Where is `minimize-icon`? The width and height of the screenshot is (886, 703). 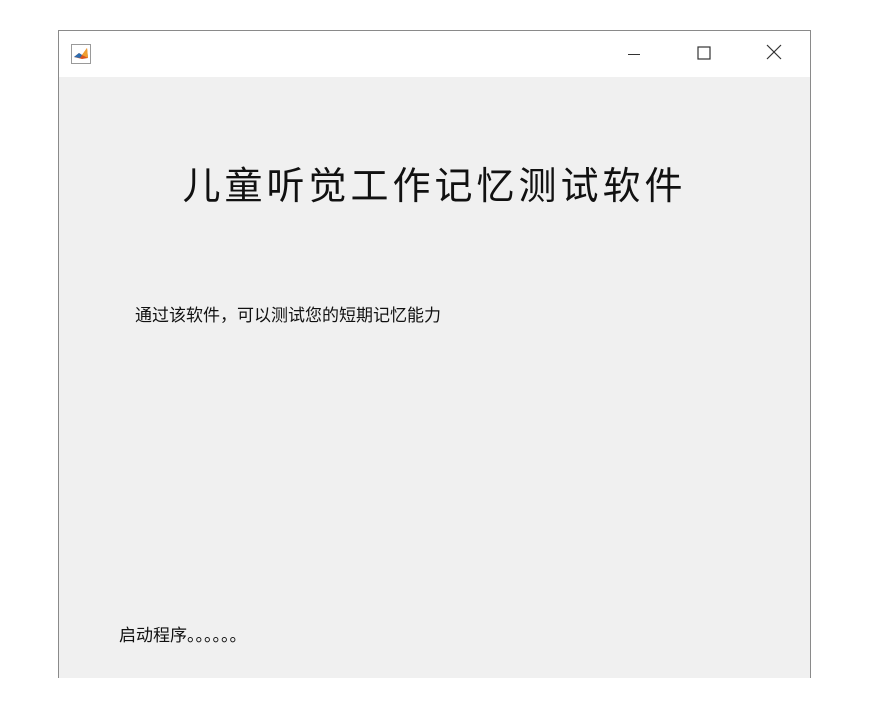
minimize-icon is located at coordinates (634, 54).